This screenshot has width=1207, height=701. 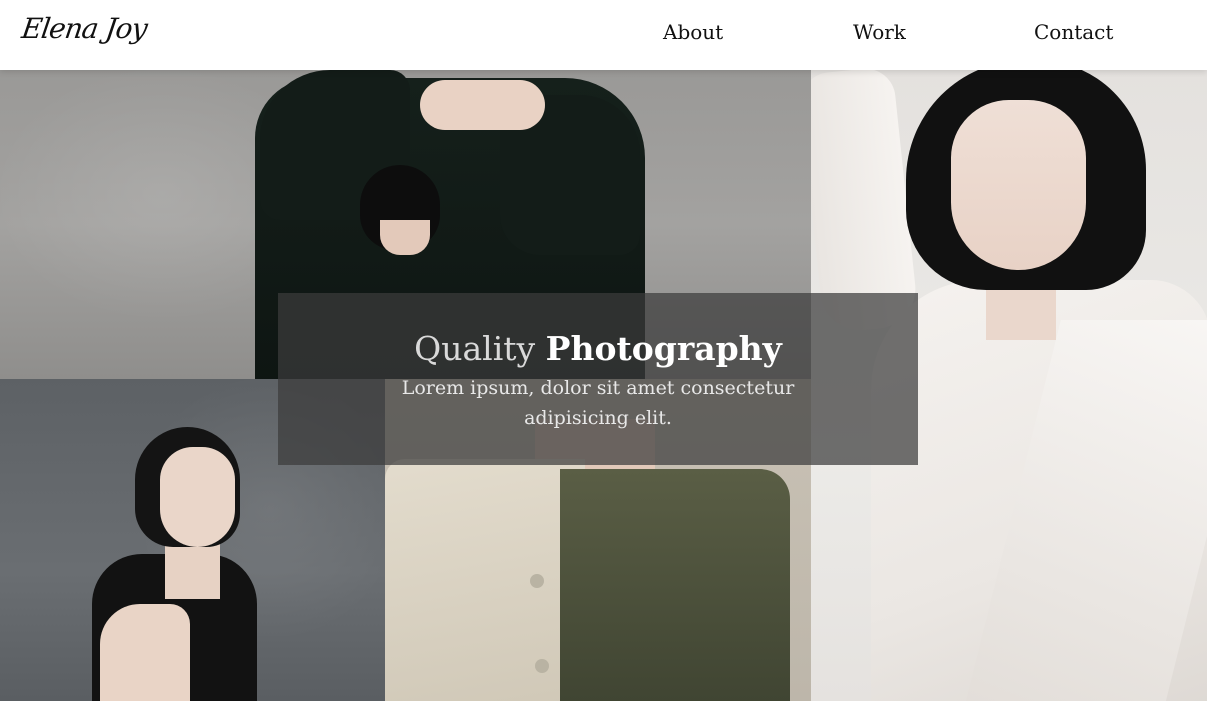 I want to click on hands-shape, so click(x=482, y=105).